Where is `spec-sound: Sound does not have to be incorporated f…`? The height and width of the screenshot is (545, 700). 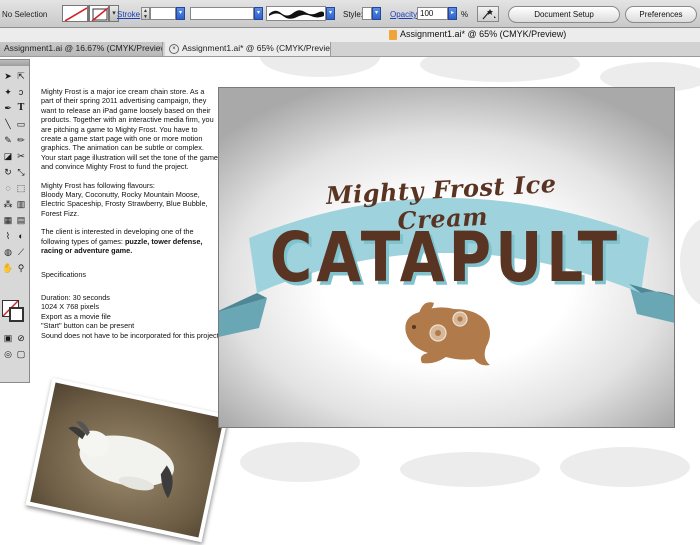
spec-sound: Sound does not have to be incorporated f… is located at coordinates (130, 335).